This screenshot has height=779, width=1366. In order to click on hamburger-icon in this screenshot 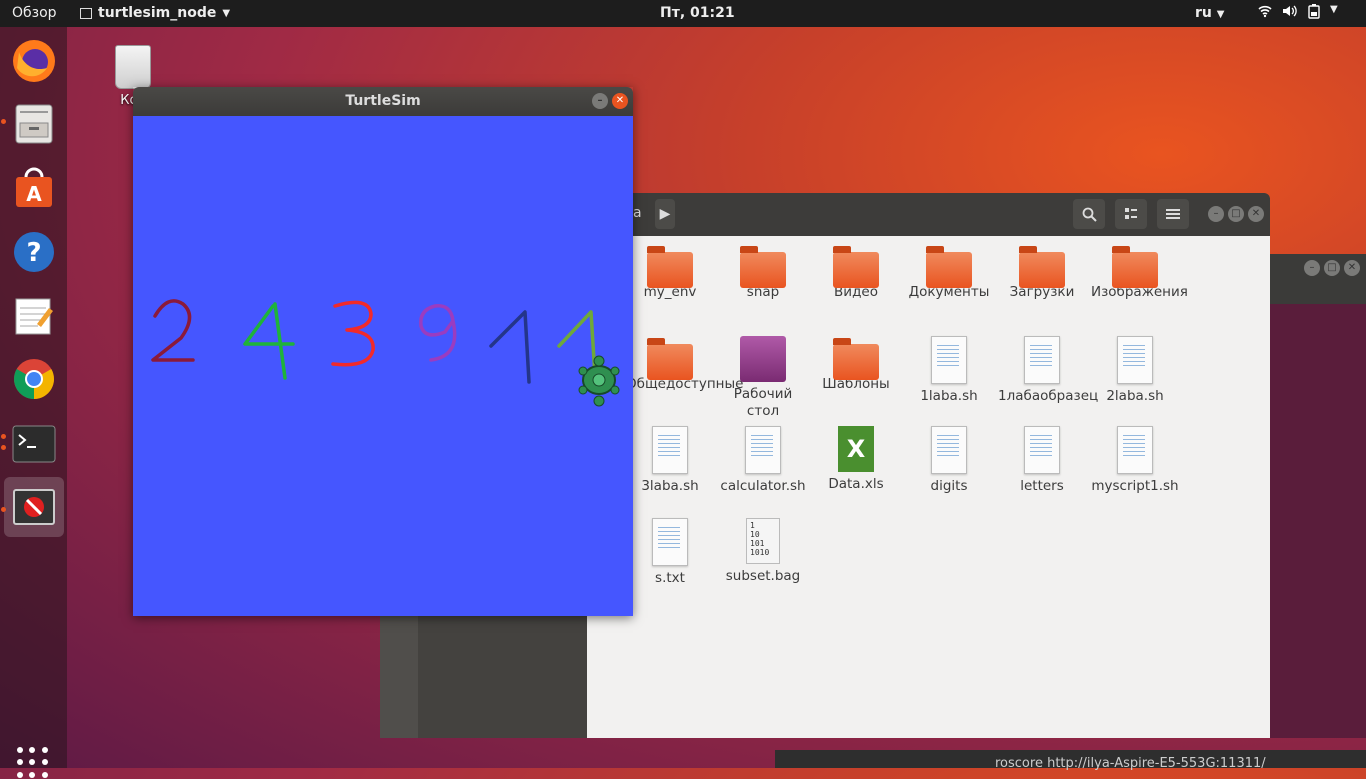, I will do `click(1173, 214)`.